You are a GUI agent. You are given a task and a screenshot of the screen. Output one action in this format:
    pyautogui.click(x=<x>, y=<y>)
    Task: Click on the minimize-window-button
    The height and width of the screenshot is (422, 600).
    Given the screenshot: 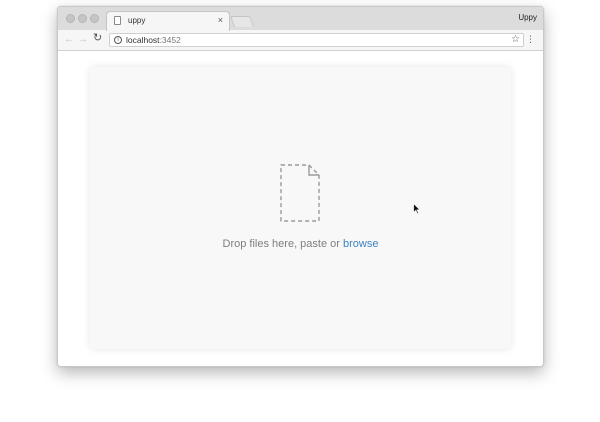 What is the action you would take?
    pyautogui.click(x=82, y=18)
    